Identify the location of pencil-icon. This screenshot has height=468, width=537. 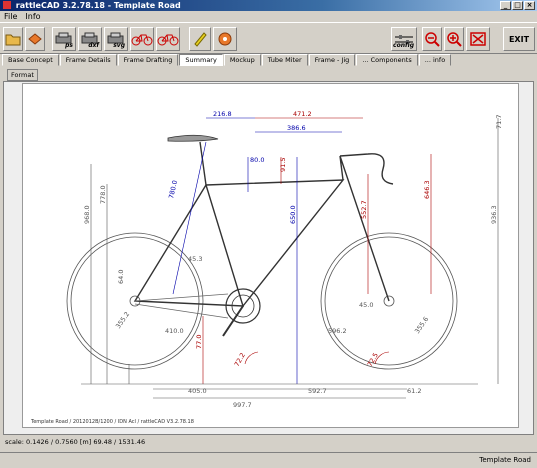
(200, 39).